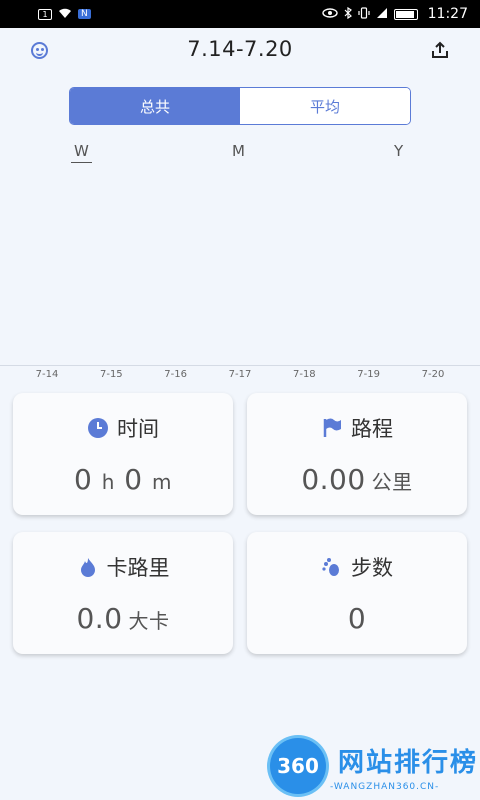 The height and width of the screenshot is (800, 480). What do you see at coordinates (398, 151) in the screenshot?
I see `tab-year: Y` at bounding box center [398, 151].